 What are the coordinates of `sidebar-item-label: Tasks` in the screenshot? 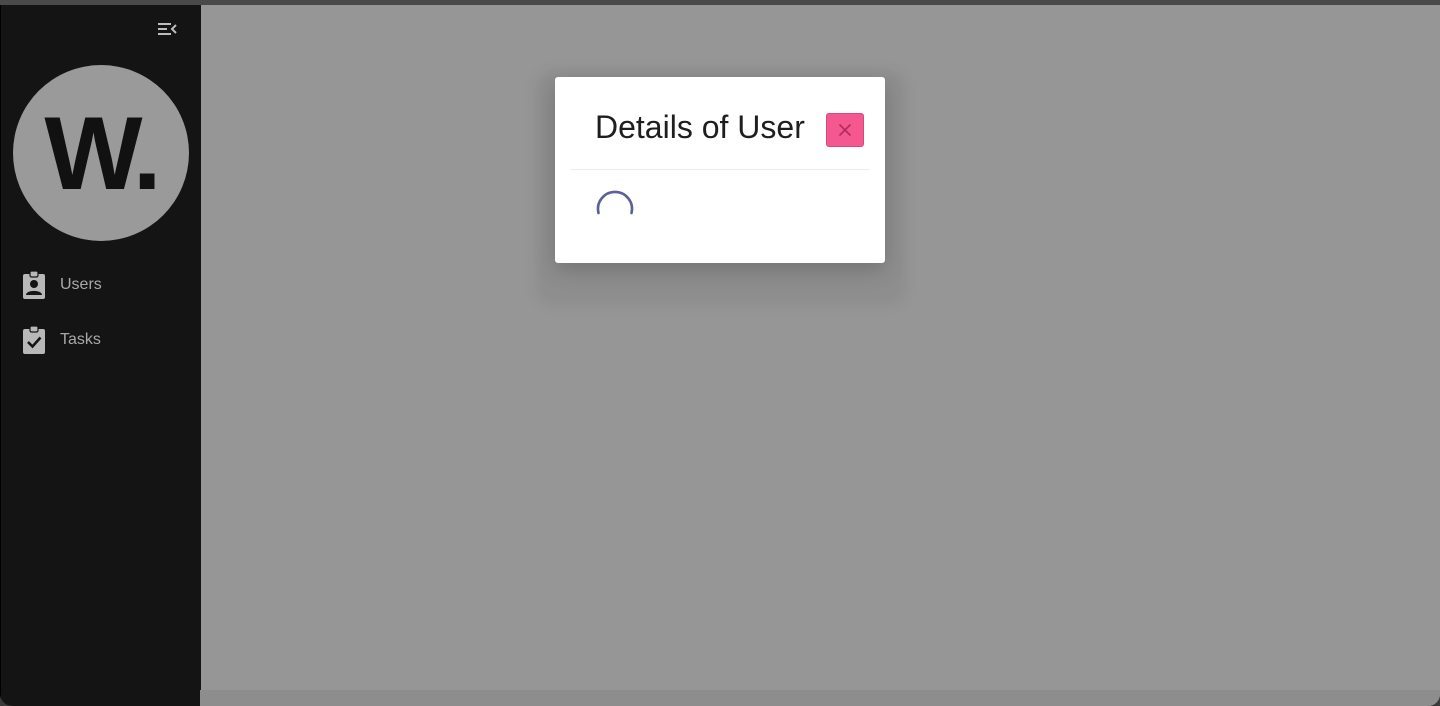 It's located at (80, 339).